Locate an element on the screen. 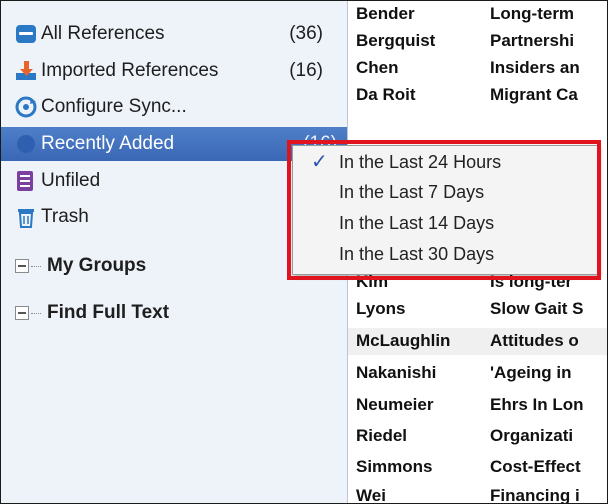 The image size is (608, 504). library-icon is located at coordinates (26, 34).